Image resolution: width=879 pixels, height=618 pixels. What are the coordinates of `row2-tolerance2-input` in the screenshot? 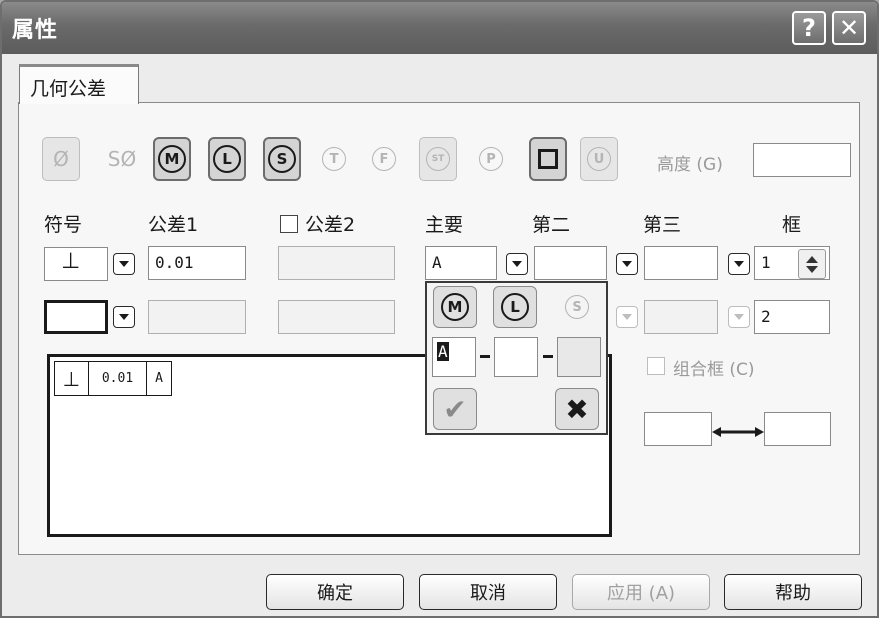 It's located at (336, 317).